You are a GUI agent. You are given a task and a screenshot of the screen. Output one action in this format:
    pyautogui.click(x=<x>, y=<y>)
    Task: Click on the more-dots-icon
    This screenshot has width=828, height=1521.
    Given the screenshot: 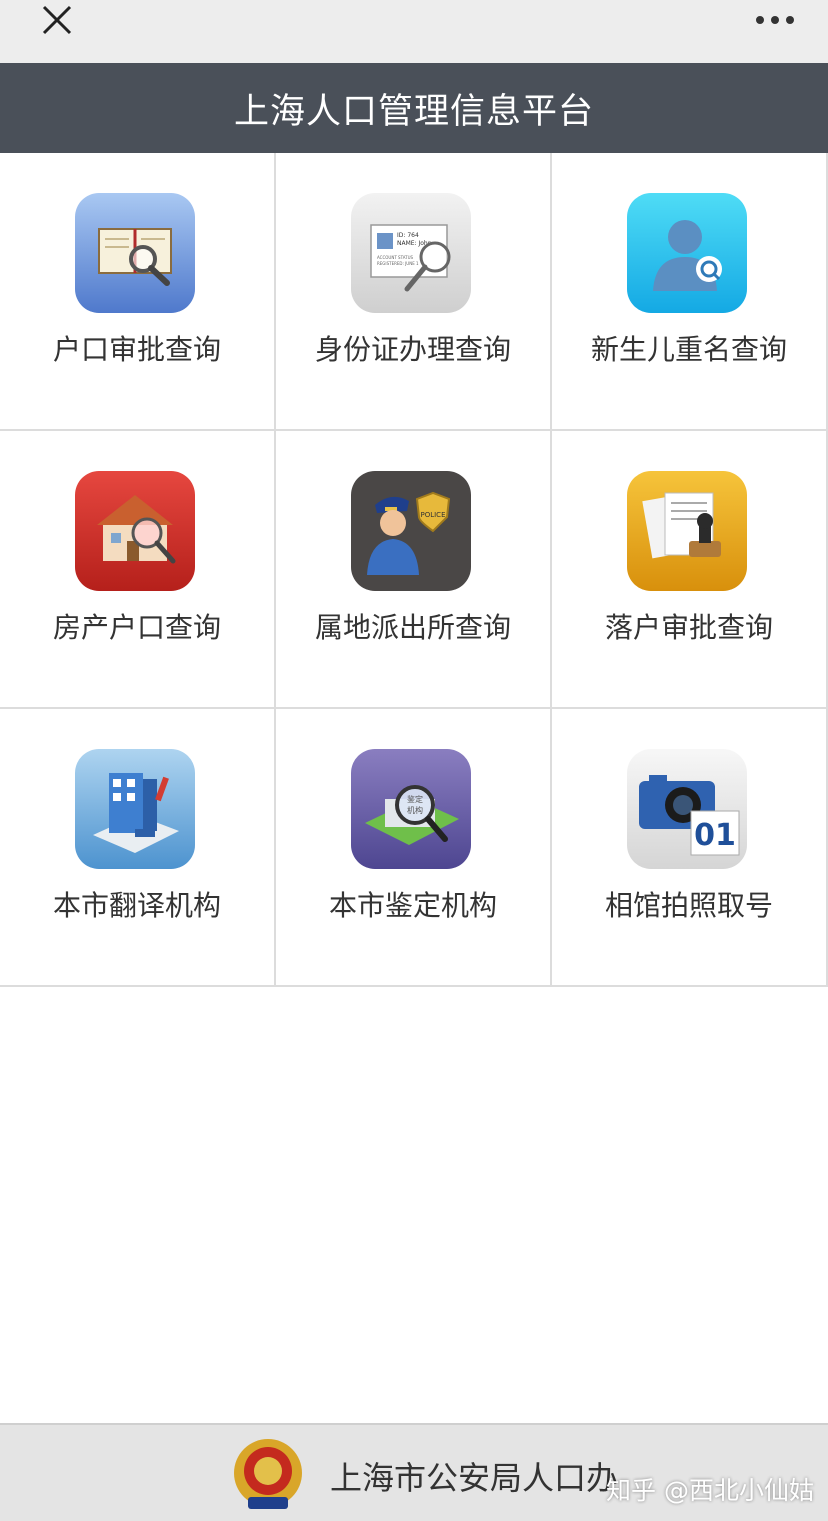 What is the action you would take?
    pyautogui.click(x=775, y=20)
    